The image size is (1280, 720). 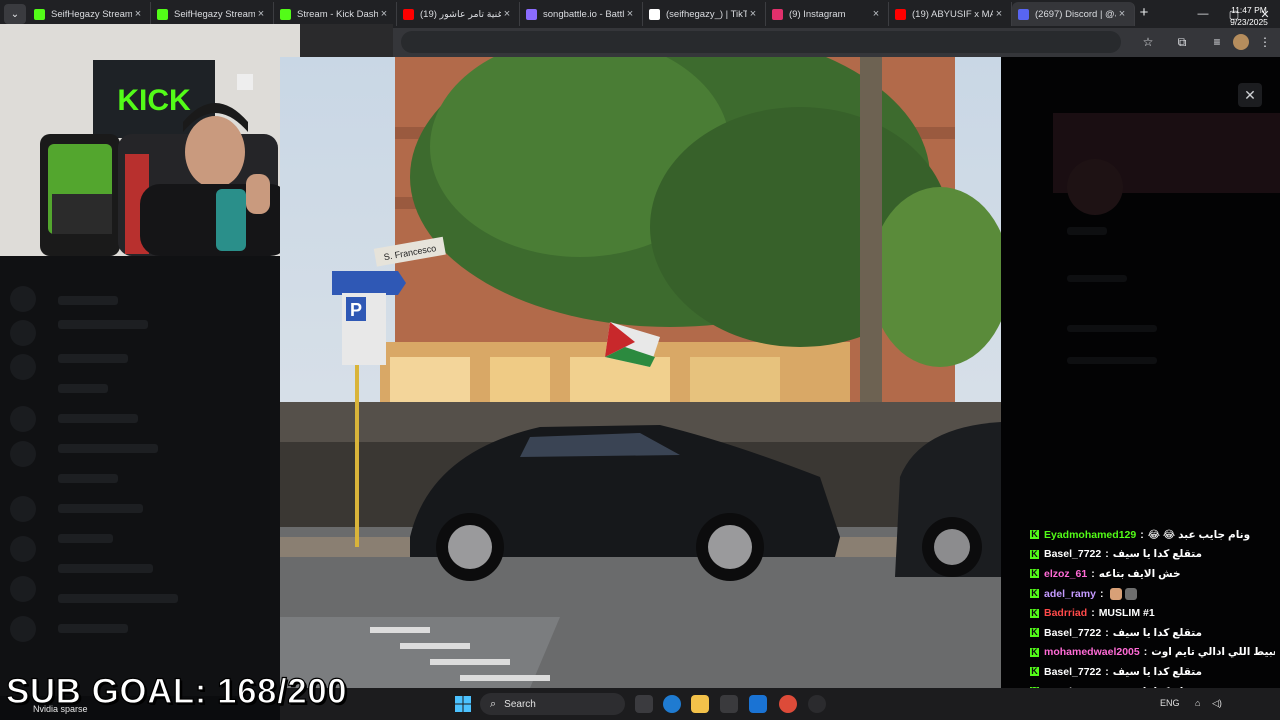 What do you see at coordinates (1217, 42) in the screenshot?
I see `media-control-icon: ≡` at bounding box center [1217, 42].